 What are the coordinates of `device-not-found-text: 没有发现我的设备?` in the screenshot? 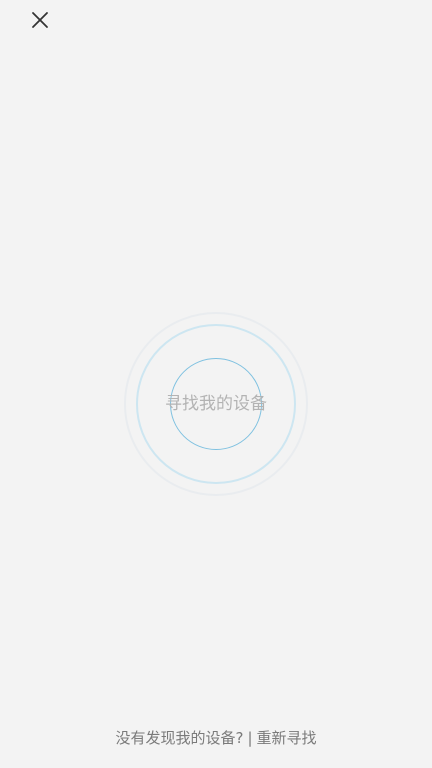 It's located at (179, 738).